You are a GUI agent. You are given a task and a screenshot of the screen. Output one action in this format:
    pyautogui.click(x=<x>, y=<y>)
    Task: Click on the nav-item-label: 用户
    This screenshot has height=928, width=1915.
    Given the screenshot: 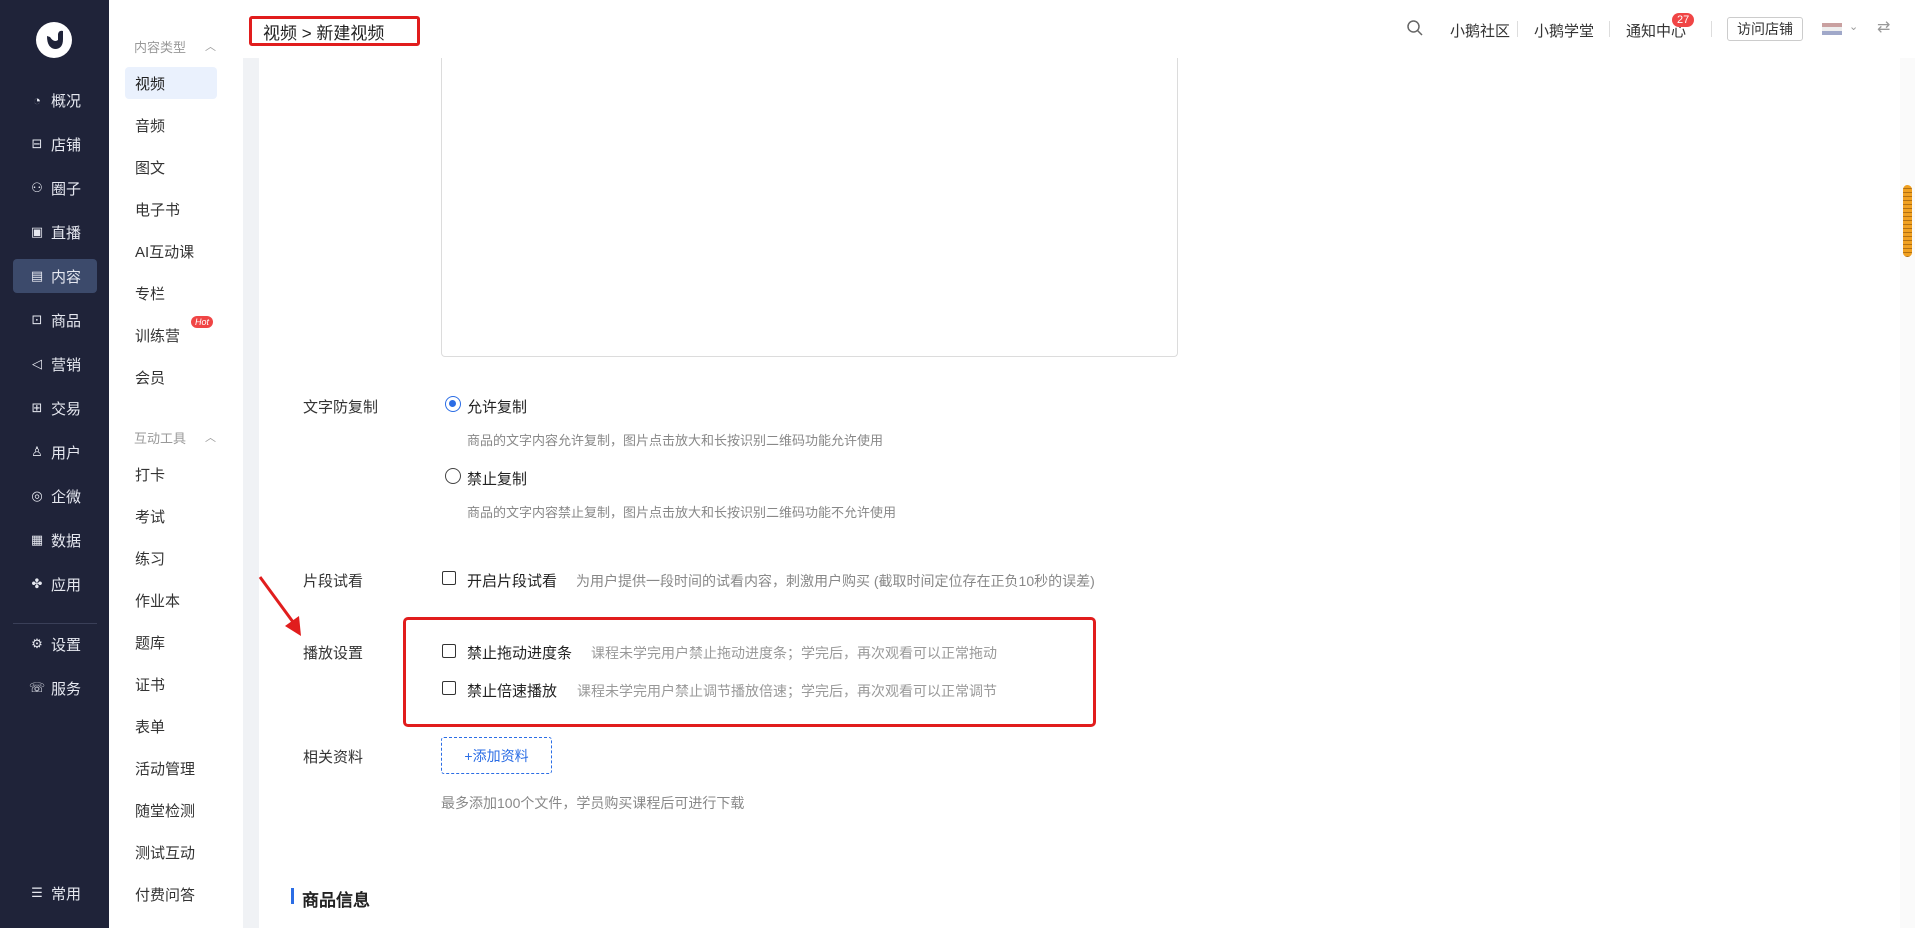 What is the action you would take?
    pyautogui.click(x=66, y=453)
    